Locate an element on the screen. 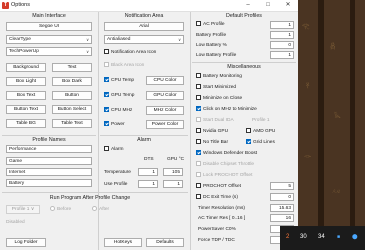  after-radio: After is located at coordinates (100, 209).